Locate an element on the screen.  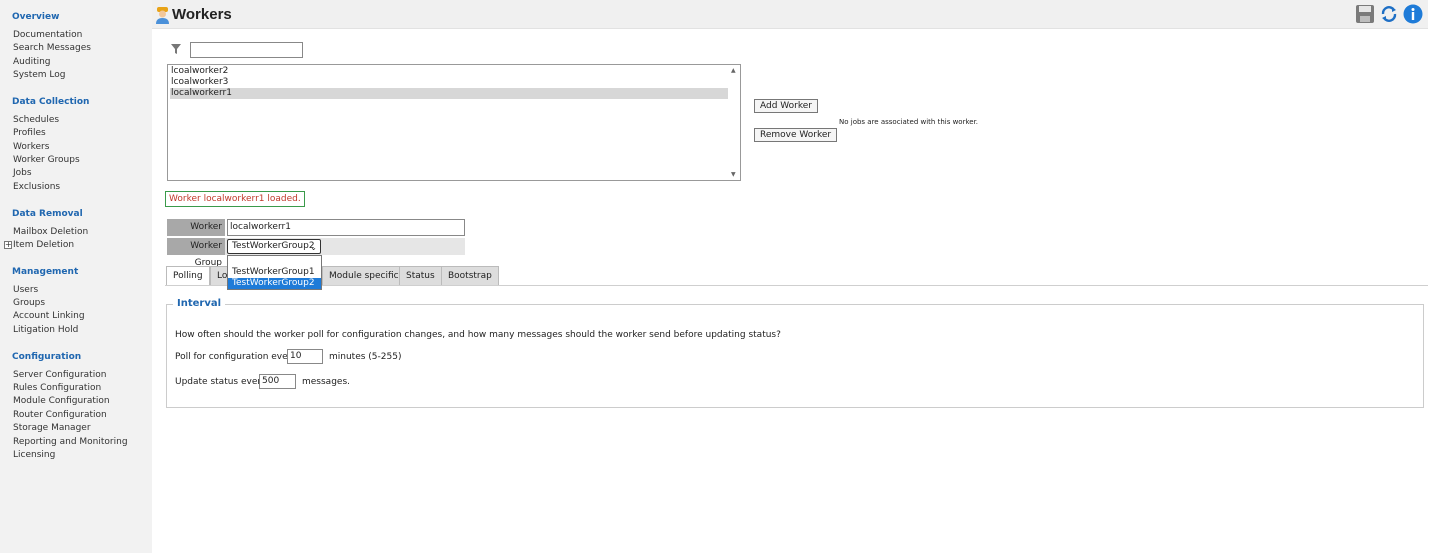
filter-icon is located at coordinates (176, 49).